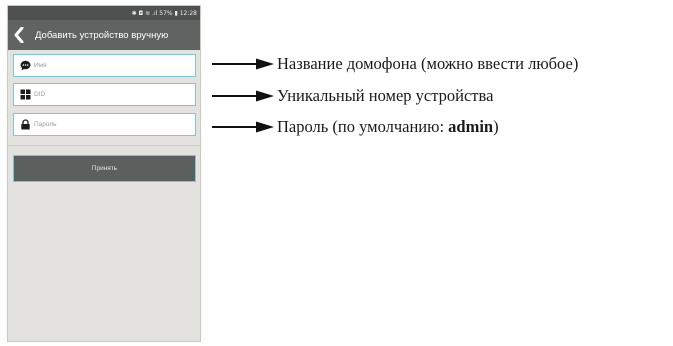 The height and width of the screenshot is (346, 673). I want to click on submit-button: Принять, so click(104, 168).